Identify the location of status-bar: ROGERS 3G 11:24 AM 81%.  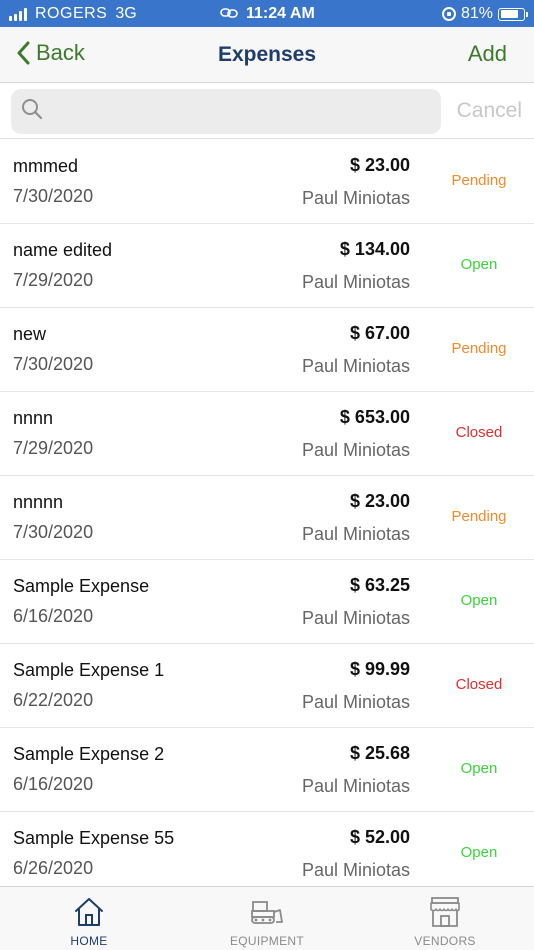
(267, 13).